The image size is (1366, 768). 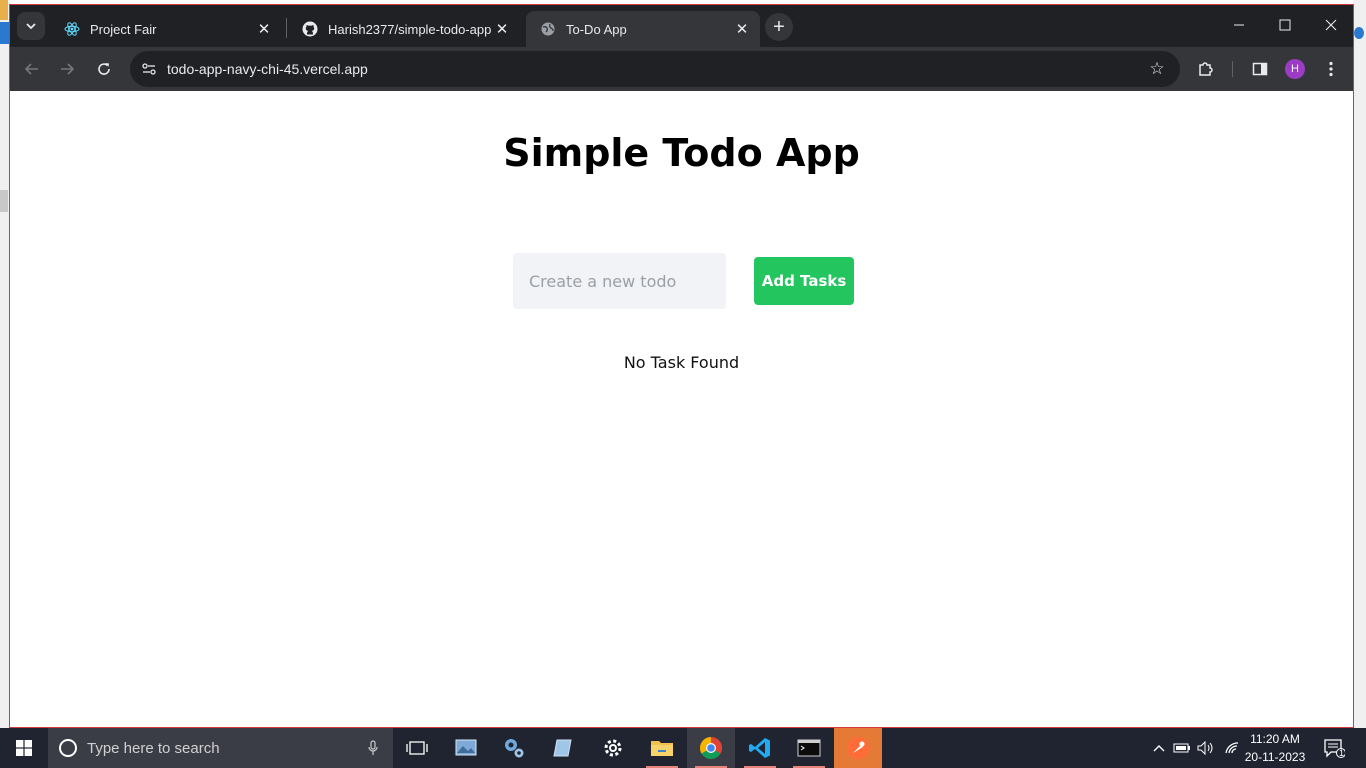 What do you see at coordinates (681, 153) in the screenshot?
I see `page-title: Simple Todo App` at bounding box center [681, 153].